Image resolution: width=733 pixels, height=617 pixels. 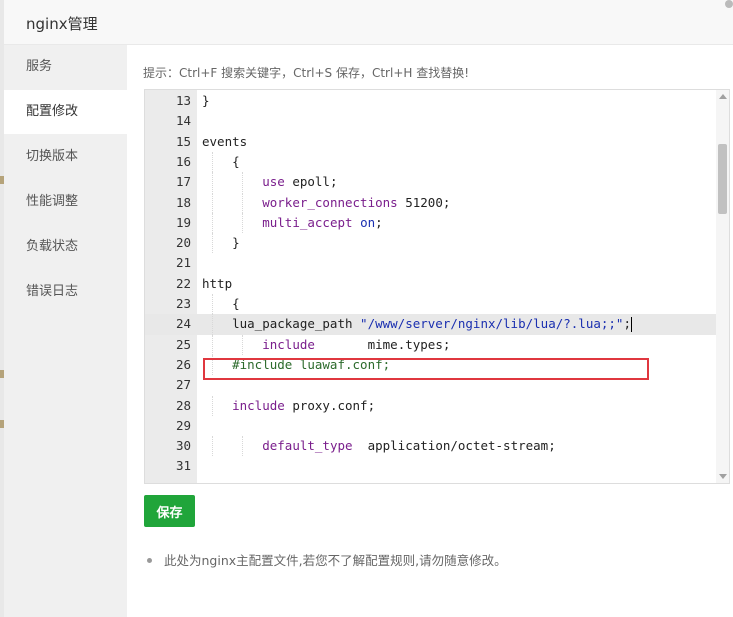 I want to click on line-number: 16, so click(x=183, y=161).